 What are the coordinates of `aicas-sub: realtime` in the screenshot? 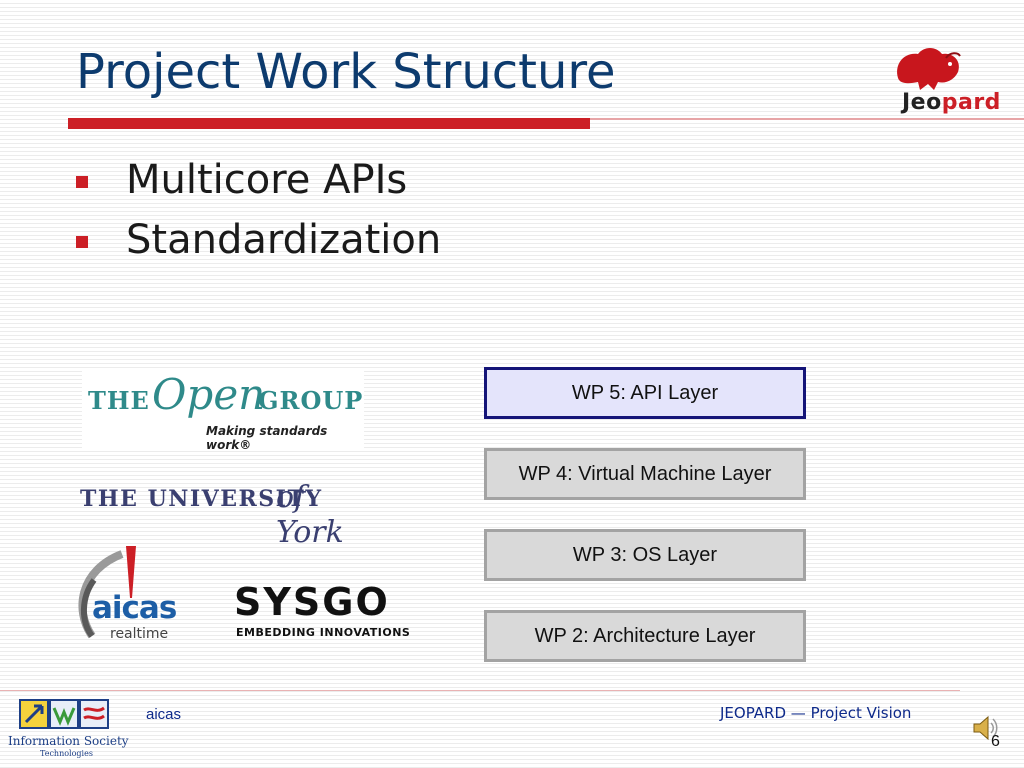 It's located at (139, 634).